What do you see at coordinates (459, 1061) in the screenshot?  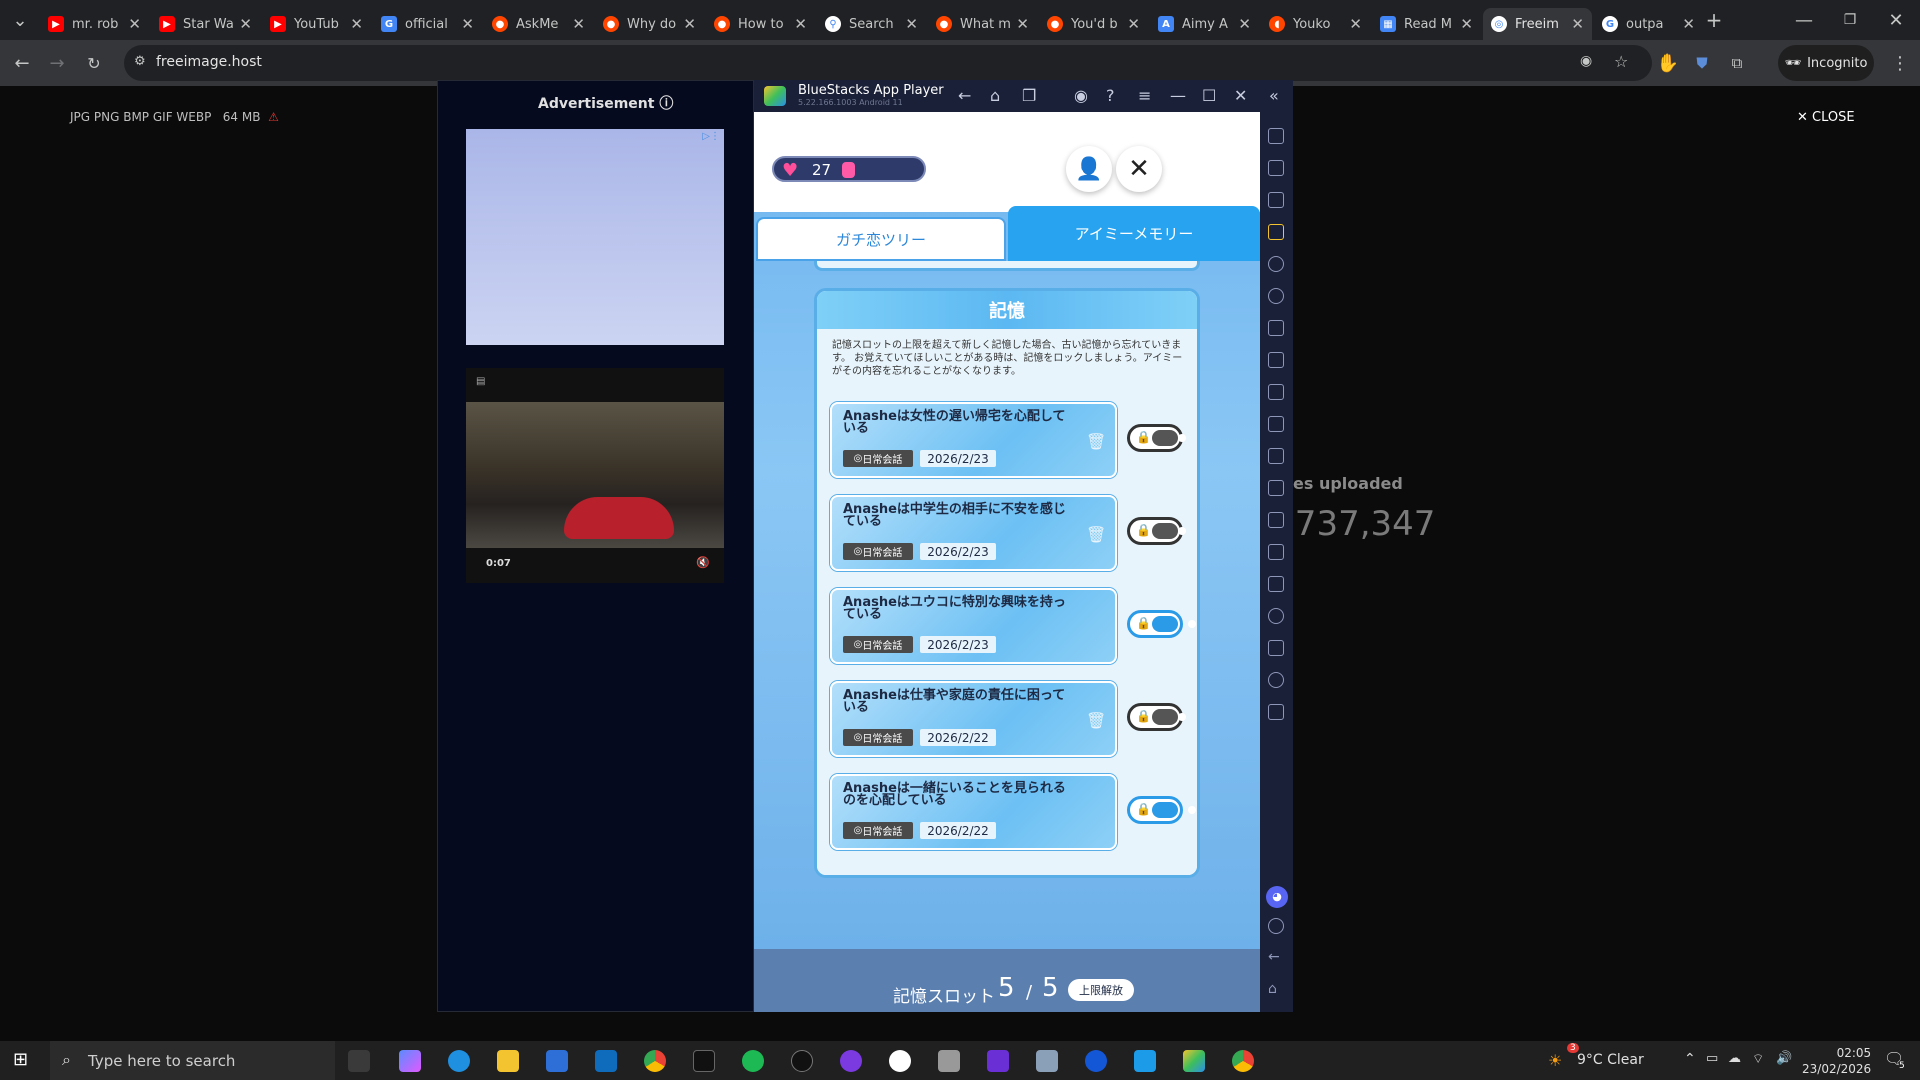 I see `edge-icon` at bounding box center [459, 1061].